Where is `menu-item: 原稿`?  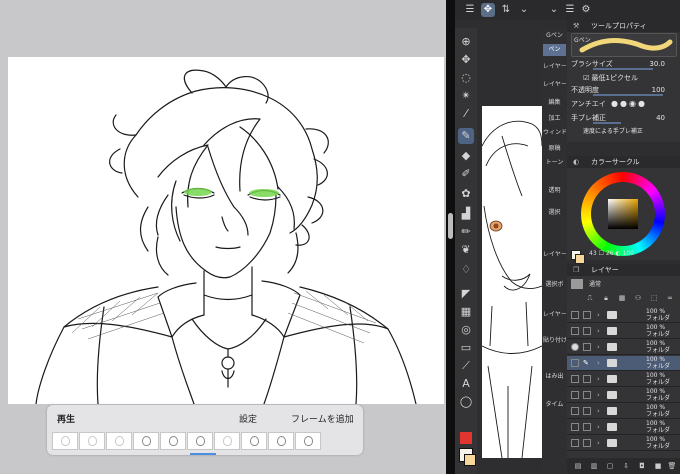 menu-item: 原稿 is located at coordinates (554, 149).